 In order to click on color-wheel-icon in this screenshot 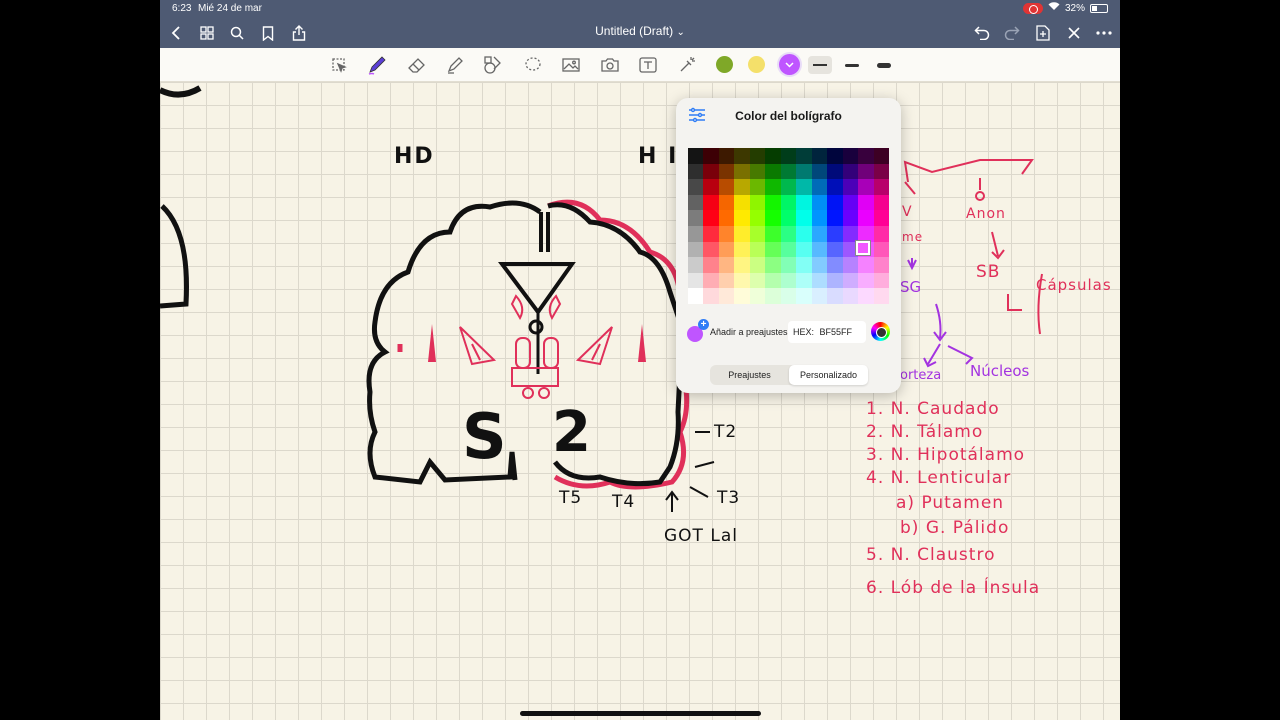, I will do `click(880, 331)`.